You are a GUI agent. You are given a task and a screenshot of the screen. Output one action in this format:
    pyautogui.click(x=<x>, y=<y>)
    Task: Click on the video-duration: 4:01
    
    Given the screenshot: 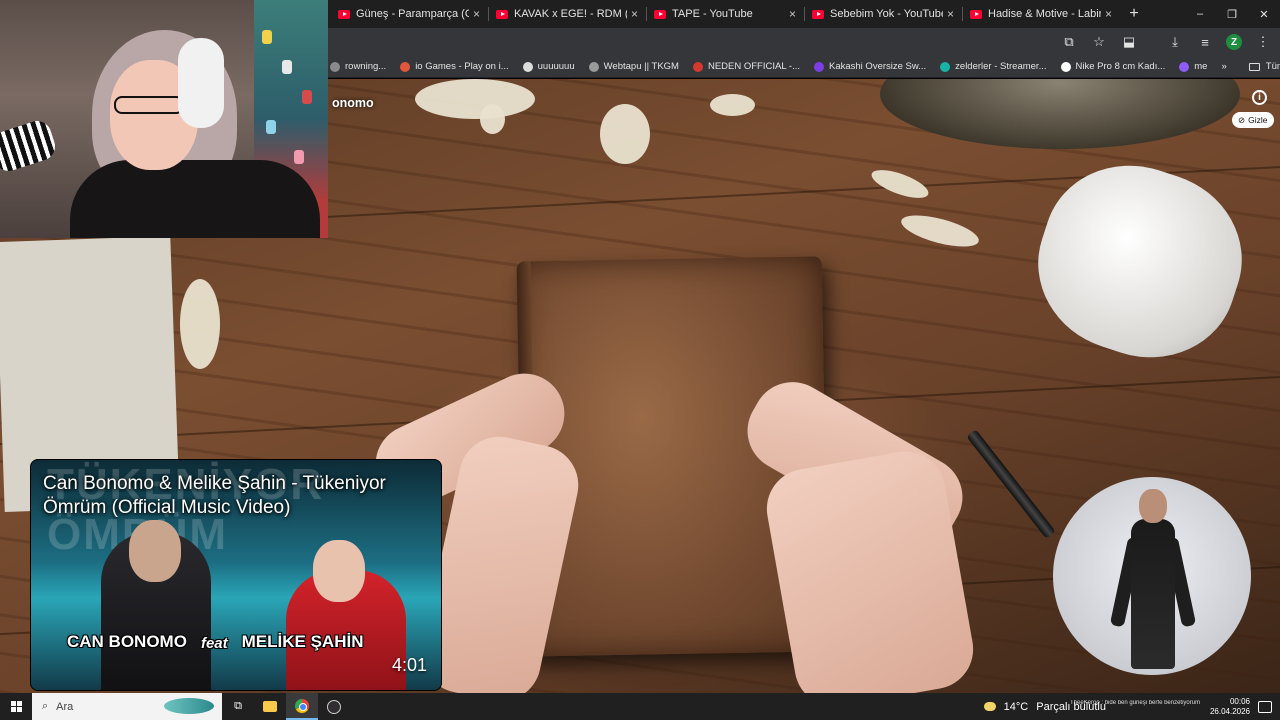 What is the action you would take?
    pyautogui.click(x=409, y=665)
    